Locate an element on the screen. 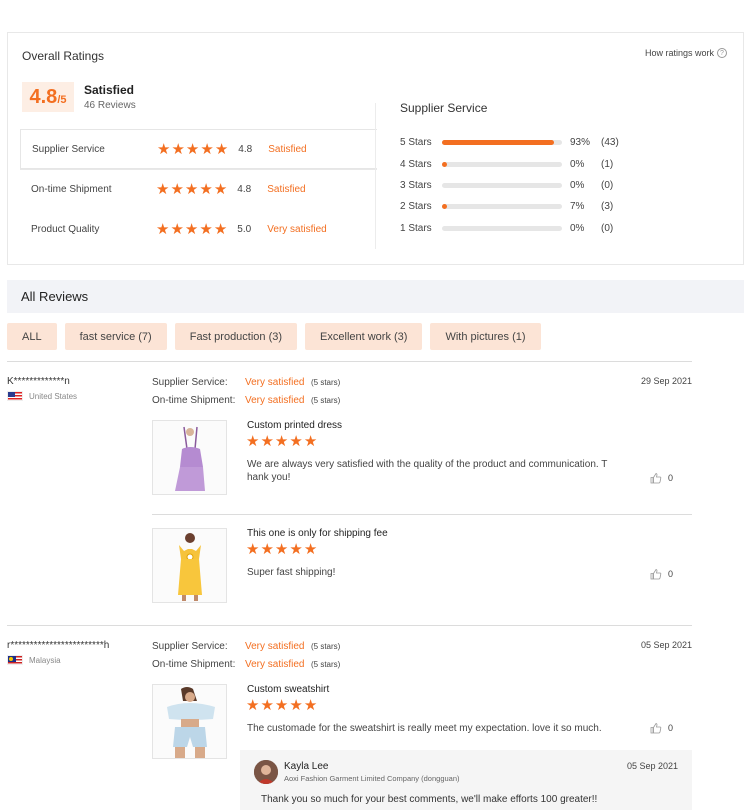 The height and width of the screenshot is (810, 750). all-reviews-title: All Reviews is located at coordinates (55, 296).